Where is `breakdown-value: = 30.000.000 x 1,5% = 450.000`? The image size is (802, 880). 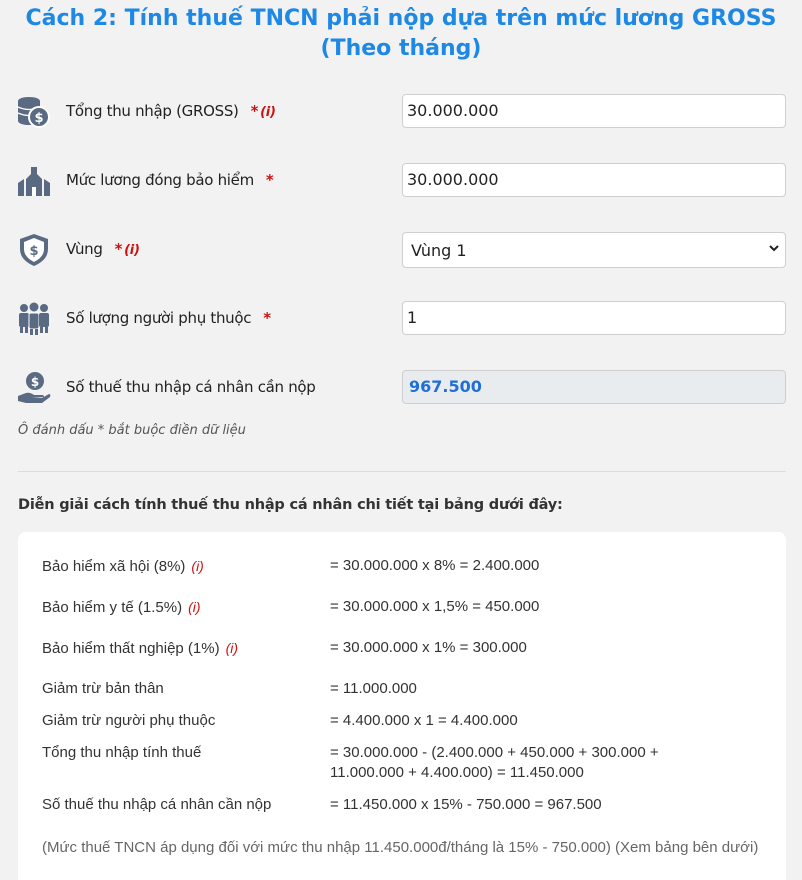
breakdown-value: = 30.000.000 x 1,5% = 450.000 is located at coordinates (435, 606).